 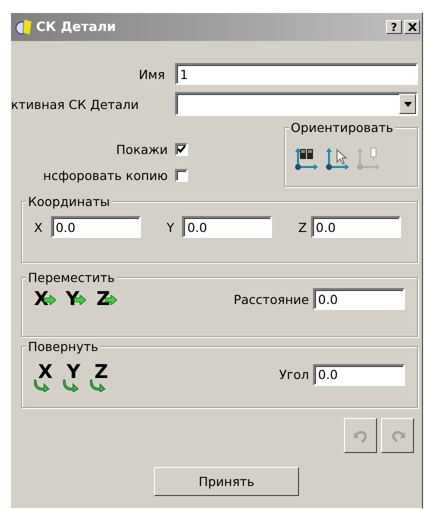 What do you see at coordinates (151, 74) in the screenshot?
I see `field-label: Имя` at bounding box center [151, 74].